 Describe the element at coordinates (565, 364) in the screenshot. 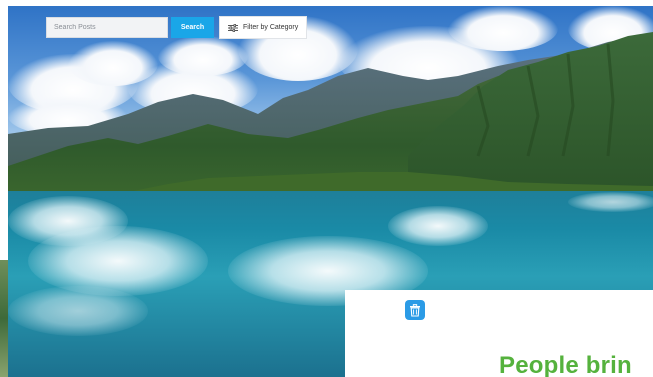

I see `post-heading: People brin` at that location.